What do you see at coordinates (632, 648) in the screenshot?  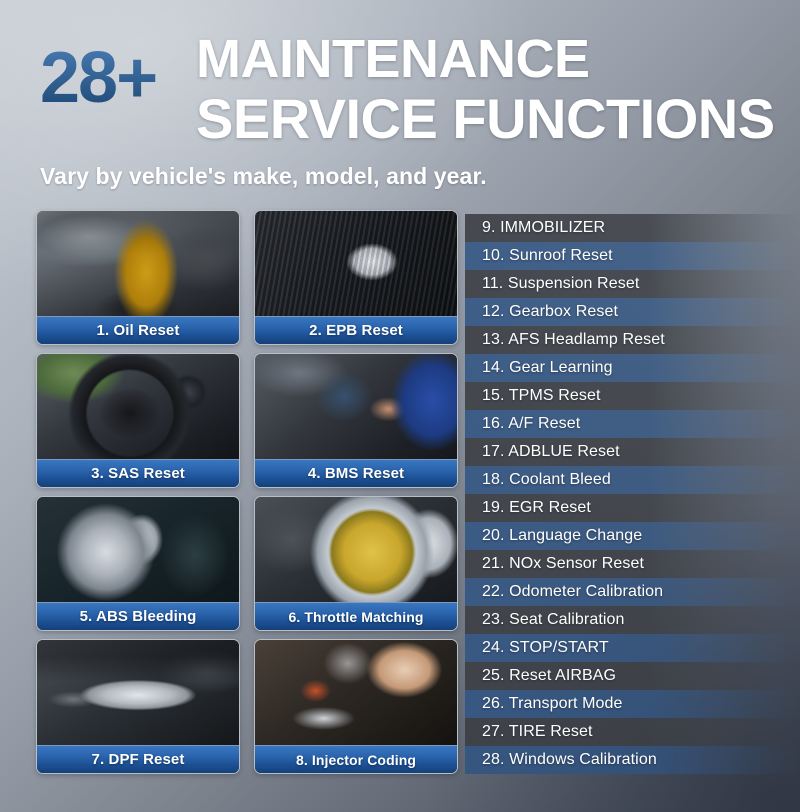 I see `list-item: 24. STOP/START` at bounding box center [632, 648].